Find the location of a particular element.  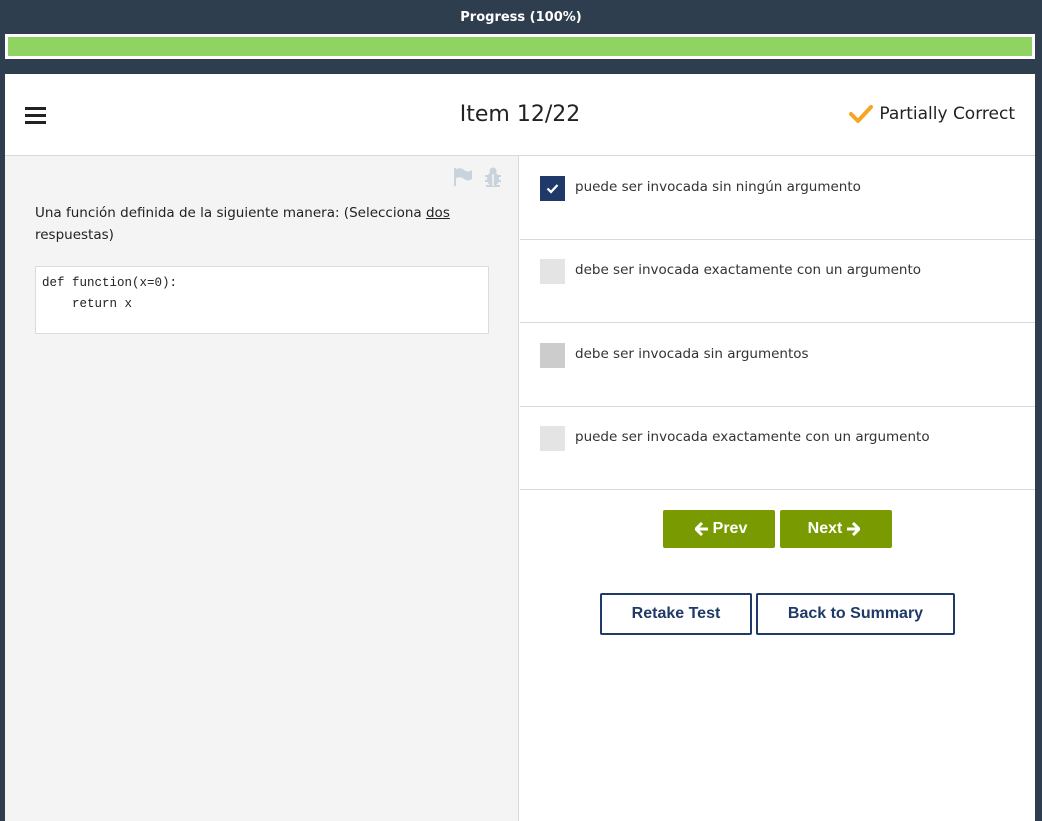

status-indicator: Partially Correct is located at coordinates (932, 114).